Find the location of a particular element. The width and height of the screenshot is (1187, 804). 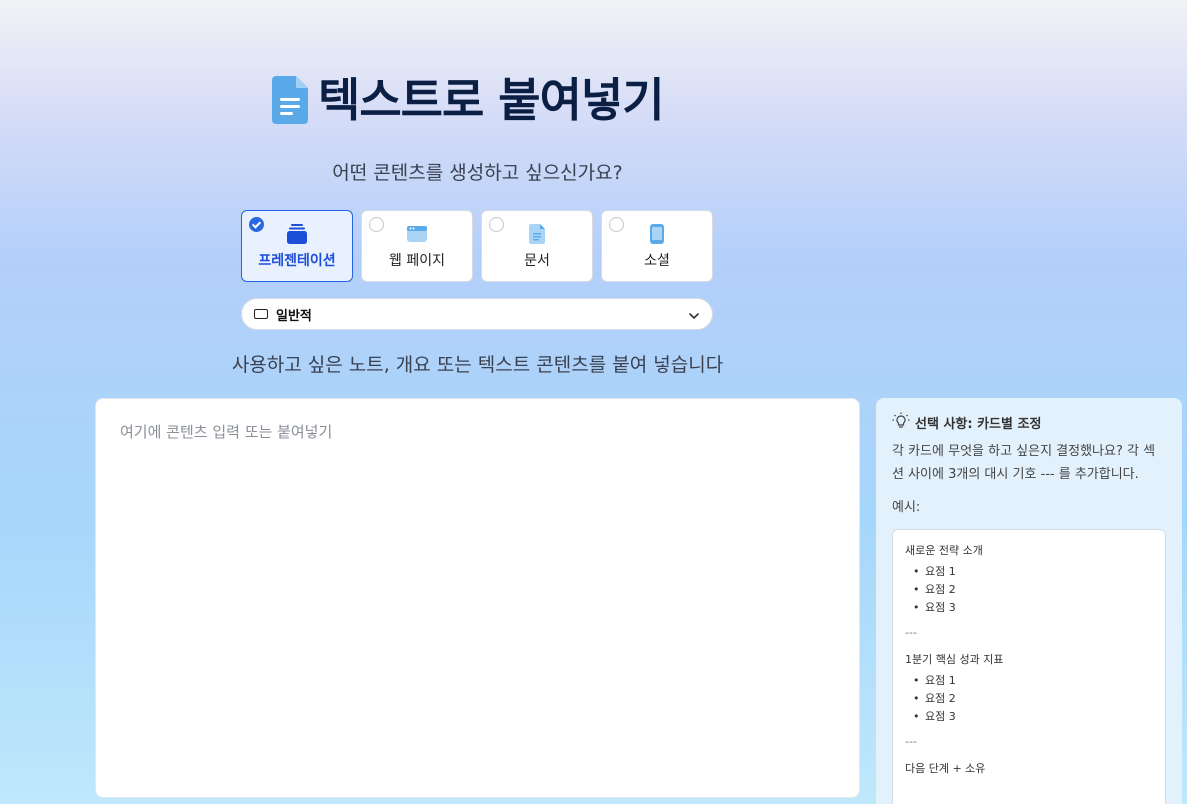

title-row: 텍스트로 붙여넣기 is located at coordinates (467, 100).